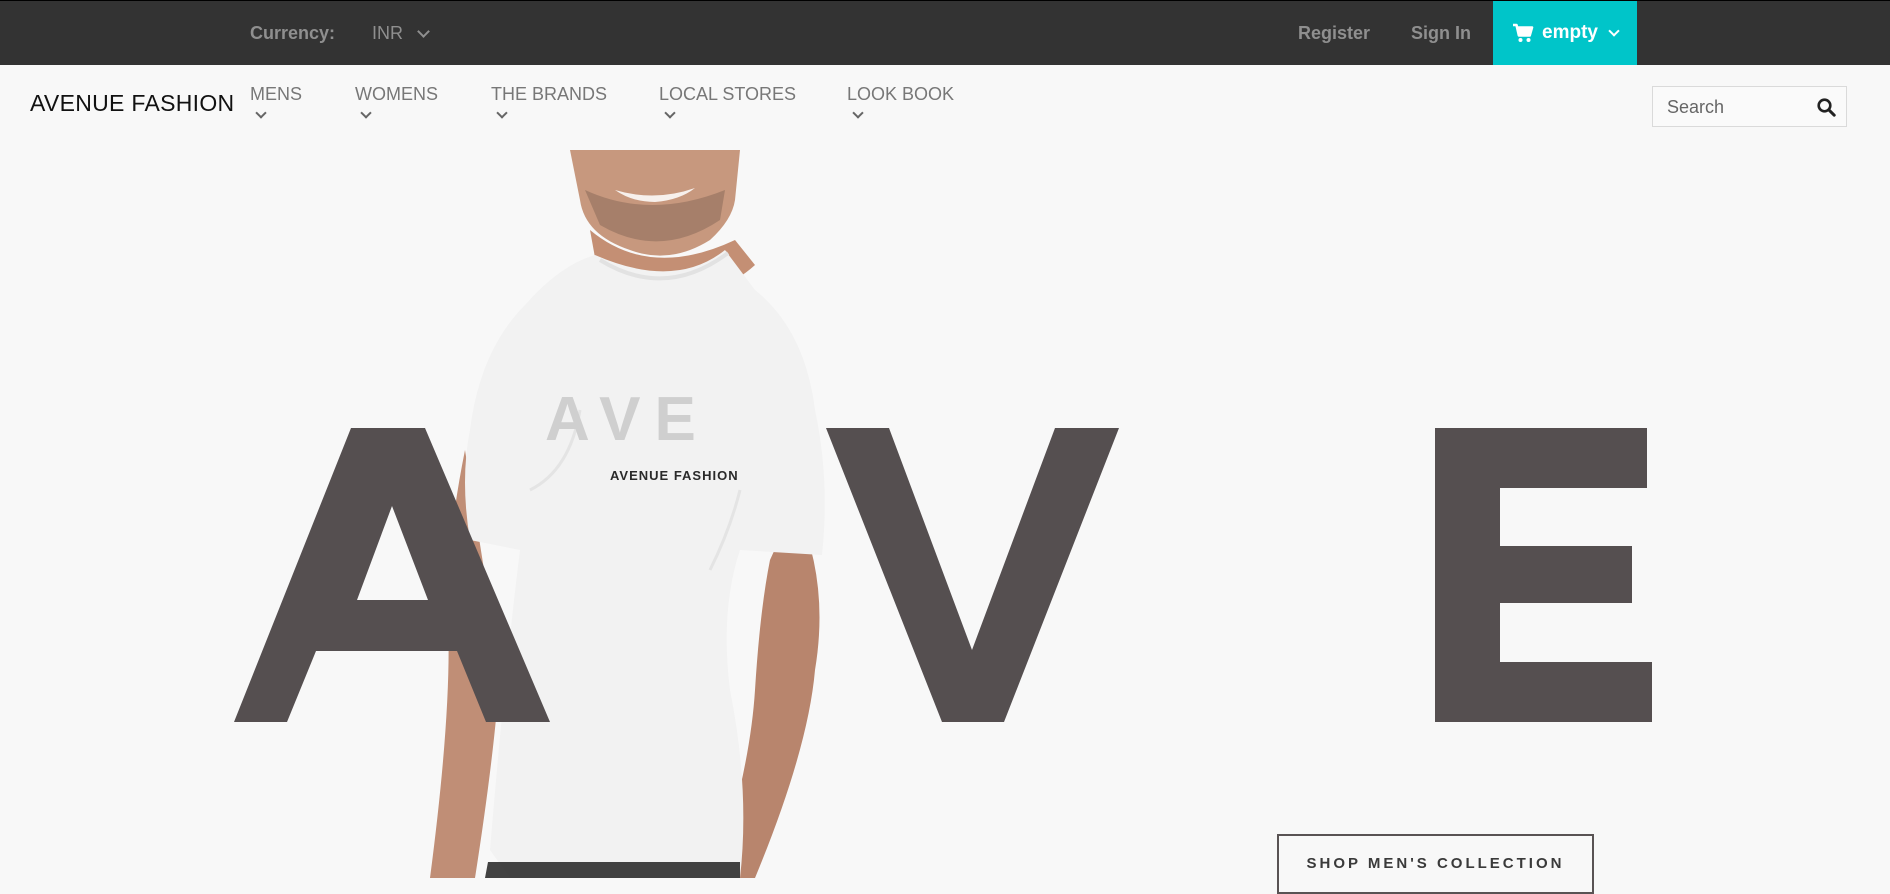 The height and width of the screenshot is (894, 1890). Describe the element at coordinates (627, 419) in the screenshot. I see `shirt-print-letters: AVE` at that location.